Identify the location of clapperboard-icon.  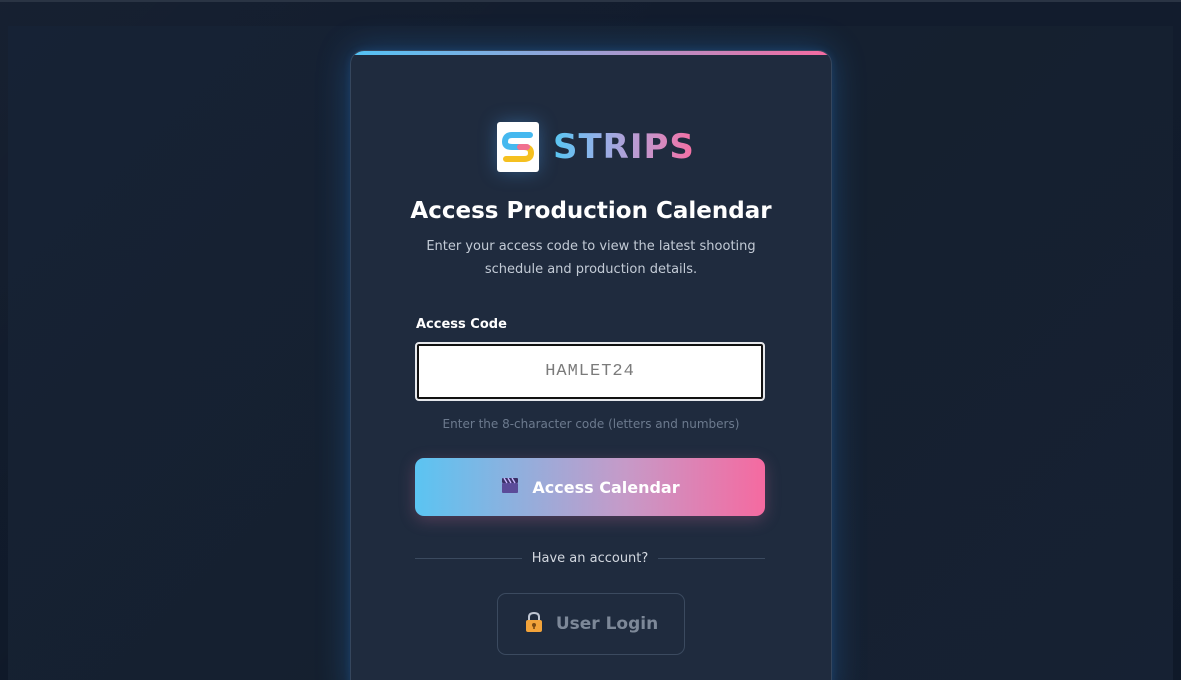
(510, 487).